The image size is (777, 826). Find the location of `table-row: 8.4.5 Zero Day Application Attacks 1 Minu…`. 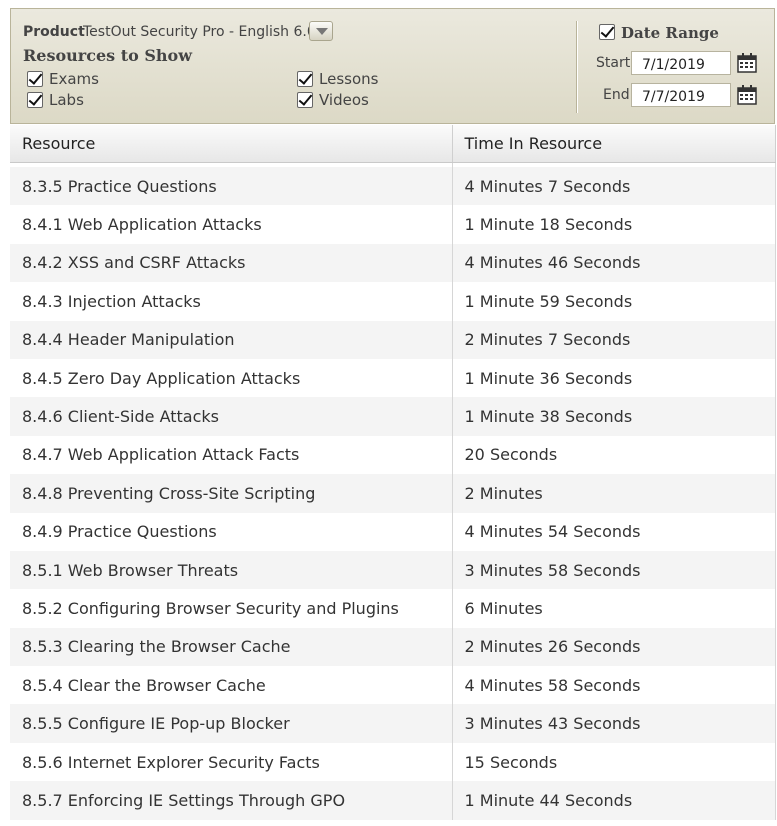

table-row: 8.4.5 Zero Day Application Attacks 1 Minu… is located at coordinates (393, 378).